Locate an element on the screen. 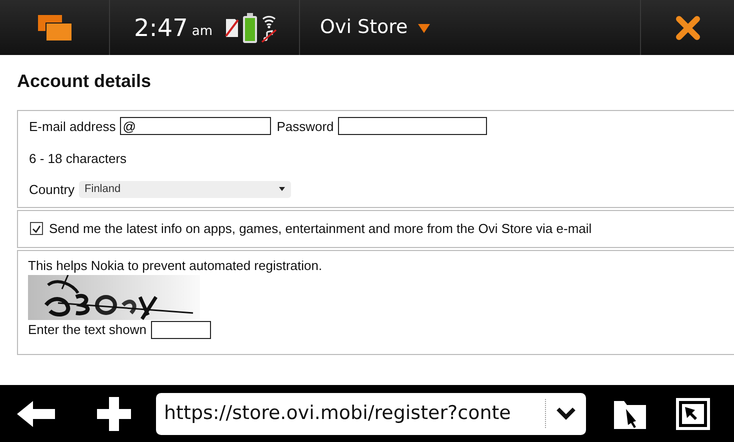 The height and width of the screenshot is (442, 734). close-icon is located at coordinates (688, 28).